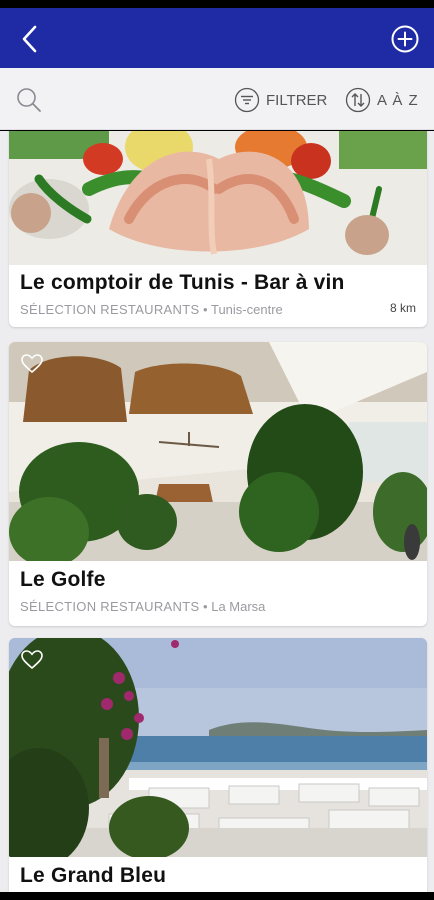 The height and width of the screenshot is (900, 434). I want to click on filter-icon, so click(247, 100).